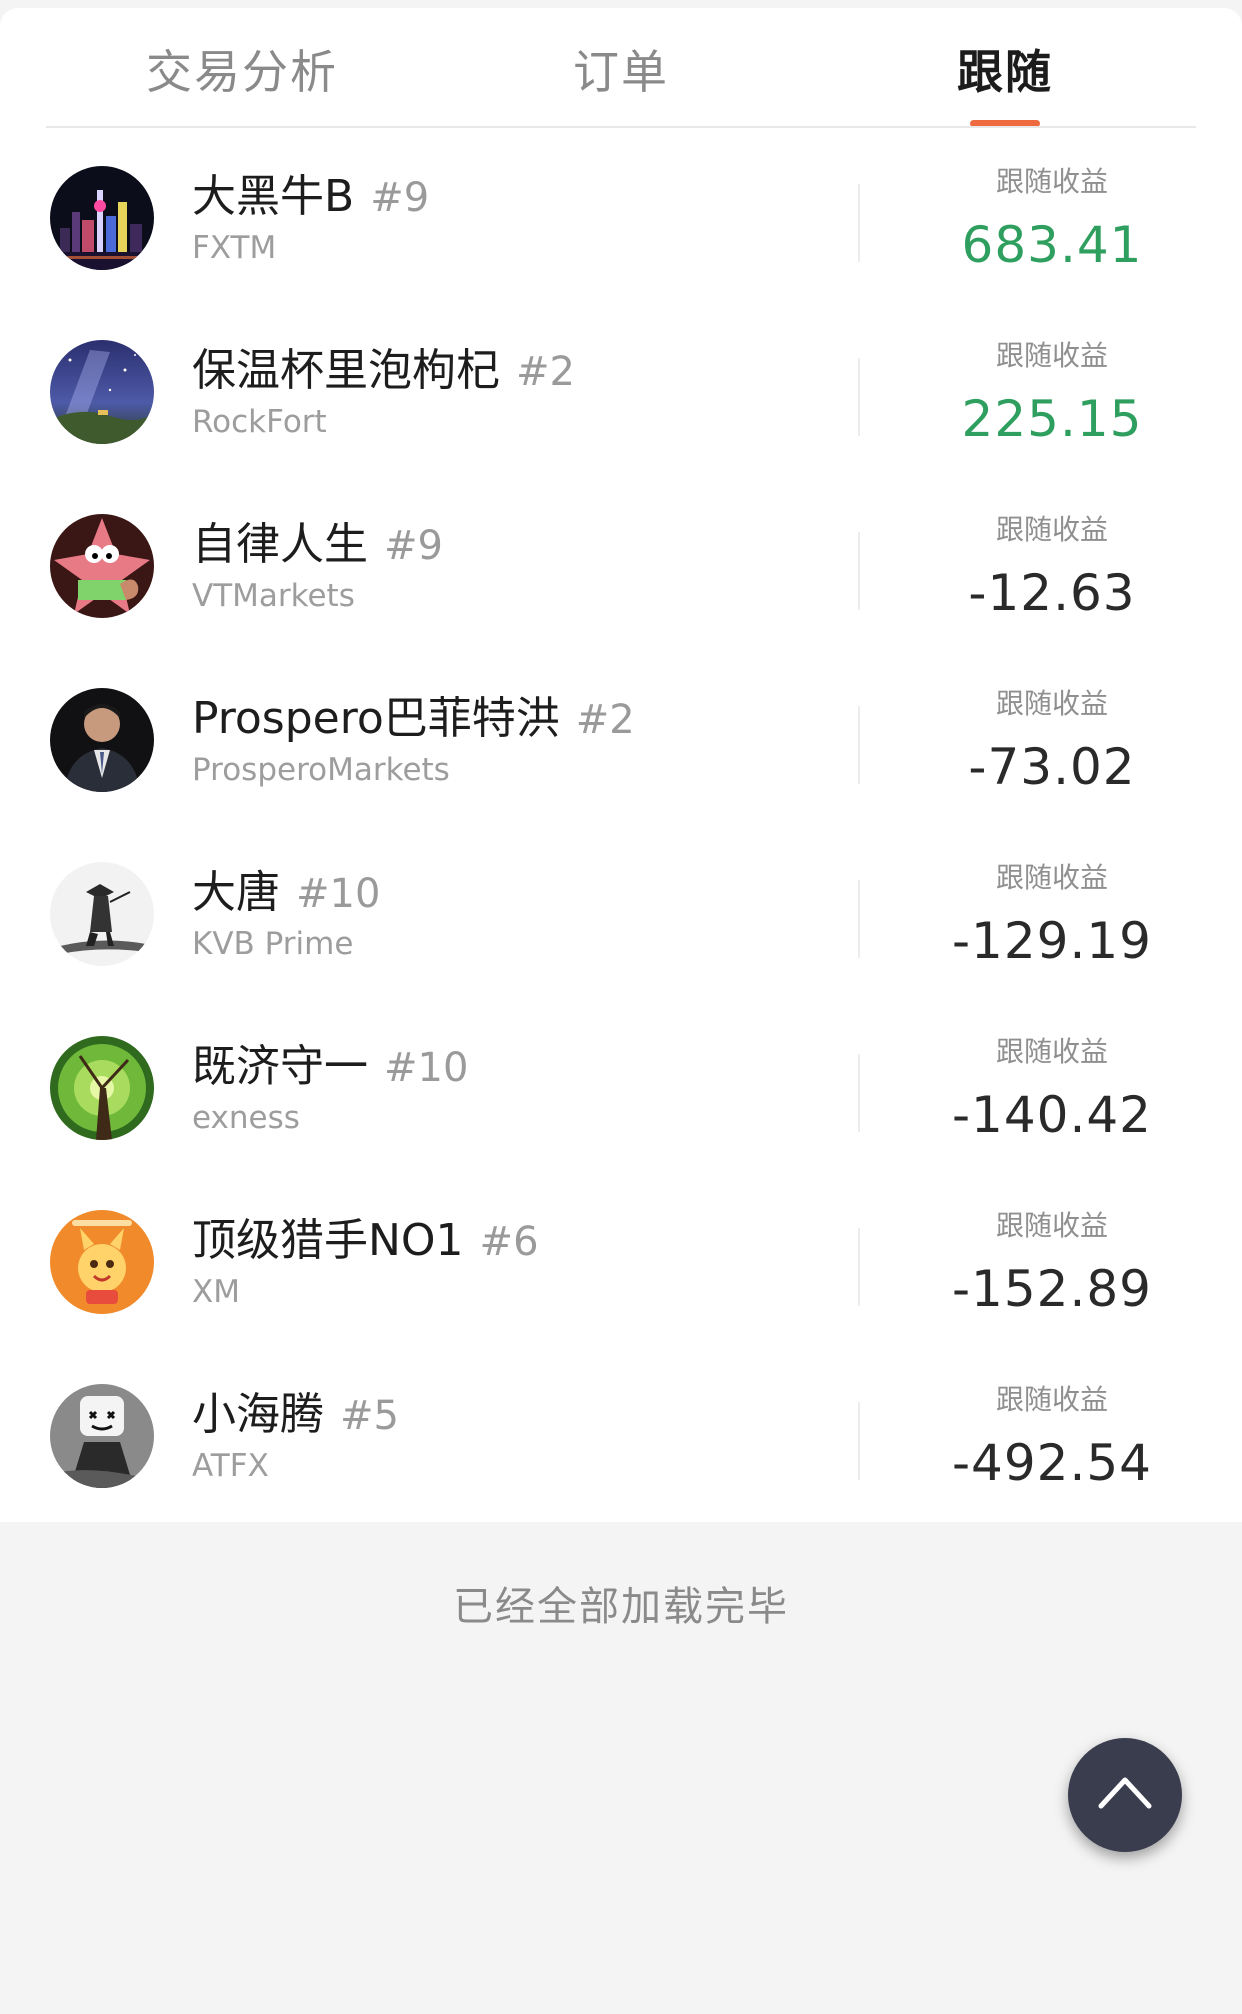  I want to click on broker-name: ATFX, so click(230, 1466).